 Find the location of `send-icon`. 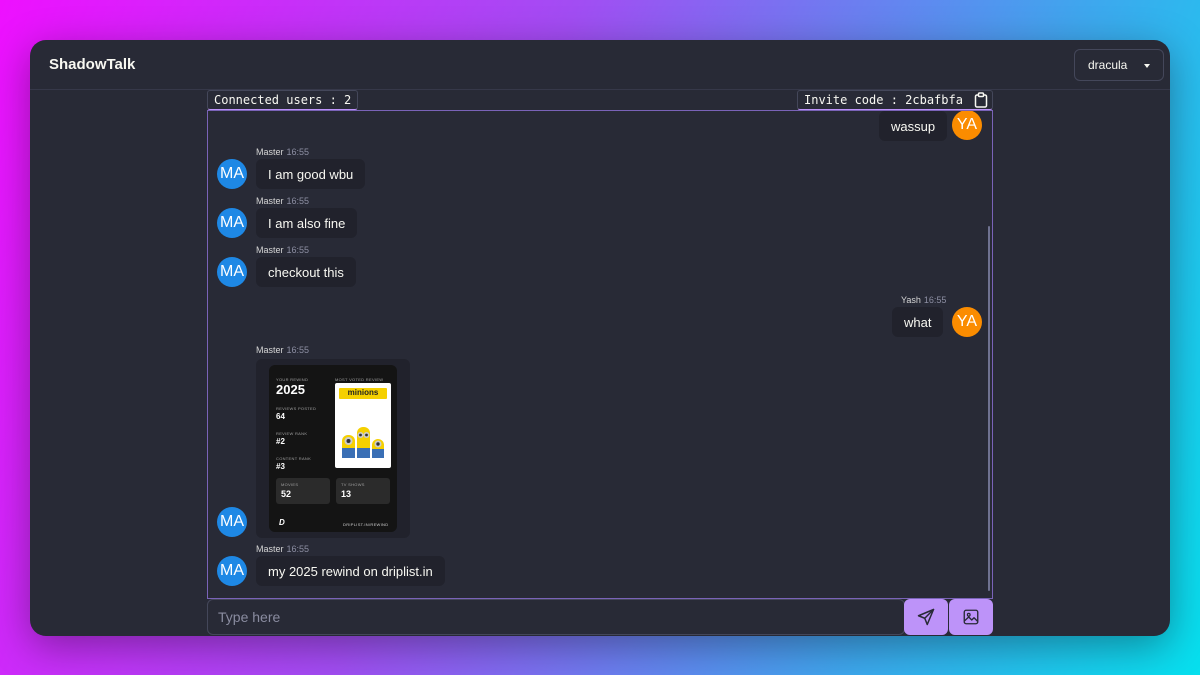

send-icon is located at coordinates (926, 617).